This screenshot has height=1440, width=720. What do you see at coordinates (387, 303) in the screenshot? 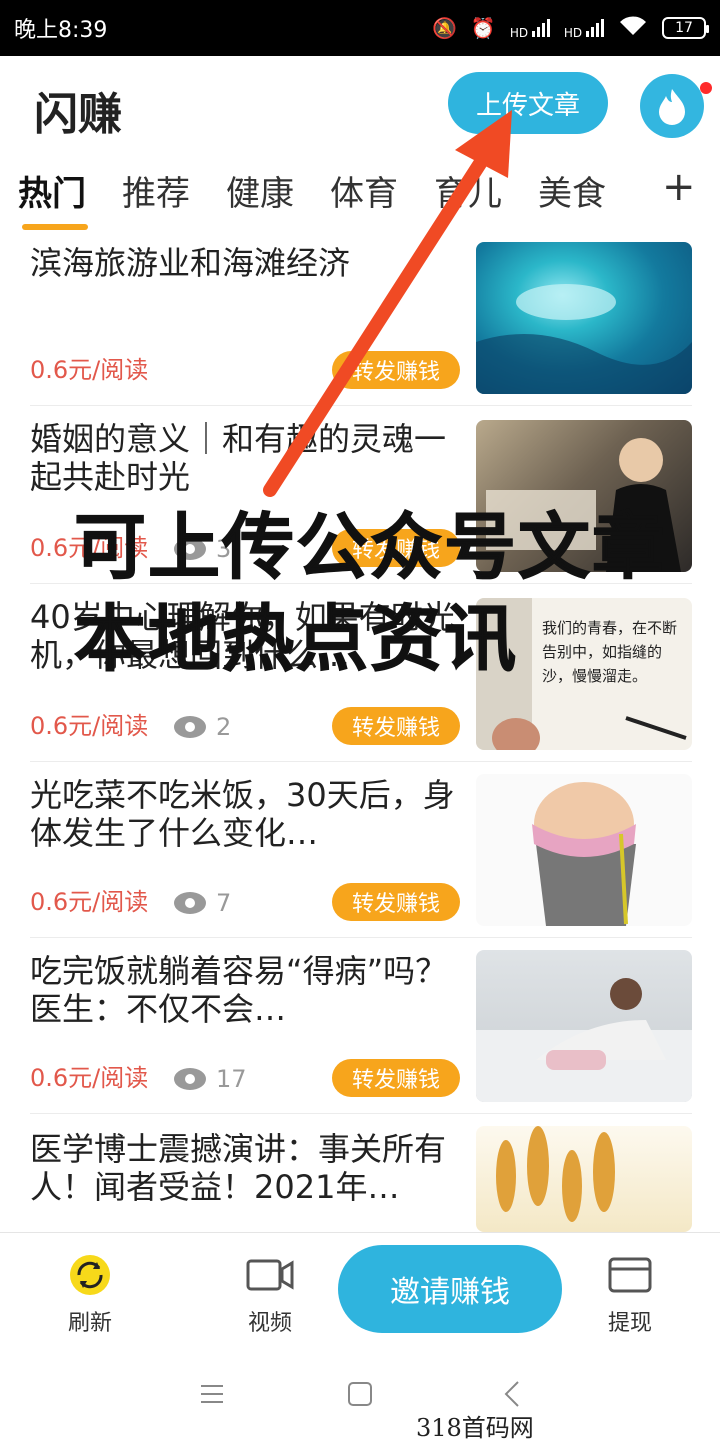
I see `annotation-arrow-icon` at bounding box center [387, 303].